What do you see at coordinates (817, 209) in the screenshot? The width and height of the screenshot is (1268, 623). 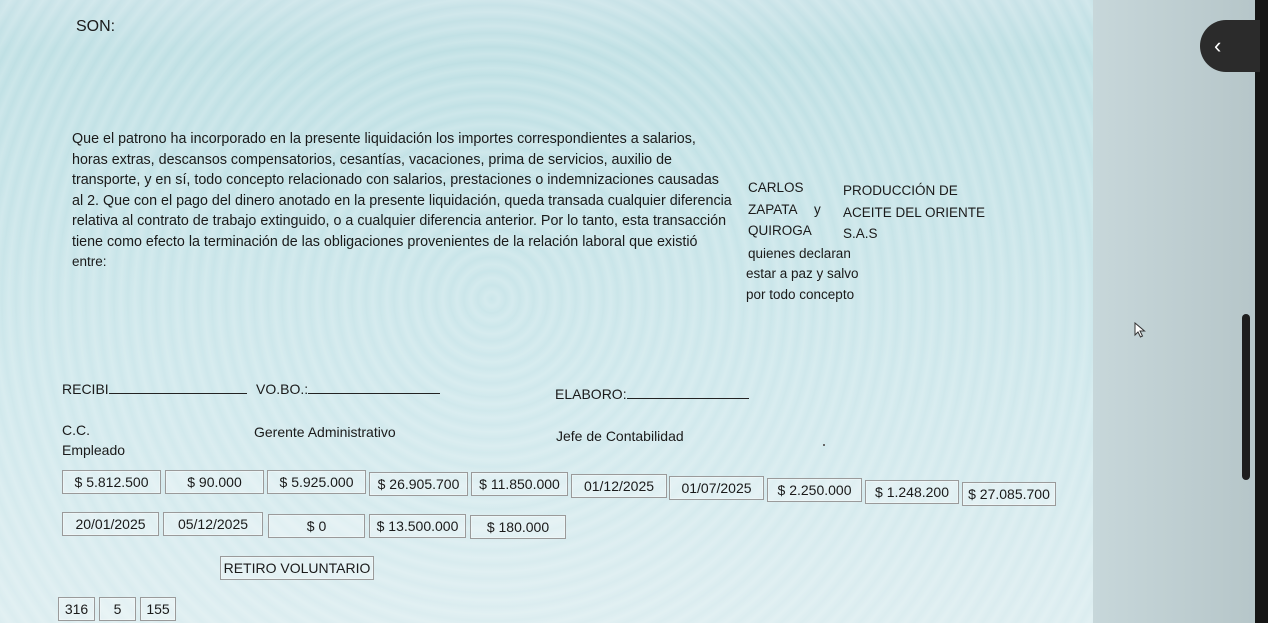 I see `name-connector: y` at bounding box center [817, 209].